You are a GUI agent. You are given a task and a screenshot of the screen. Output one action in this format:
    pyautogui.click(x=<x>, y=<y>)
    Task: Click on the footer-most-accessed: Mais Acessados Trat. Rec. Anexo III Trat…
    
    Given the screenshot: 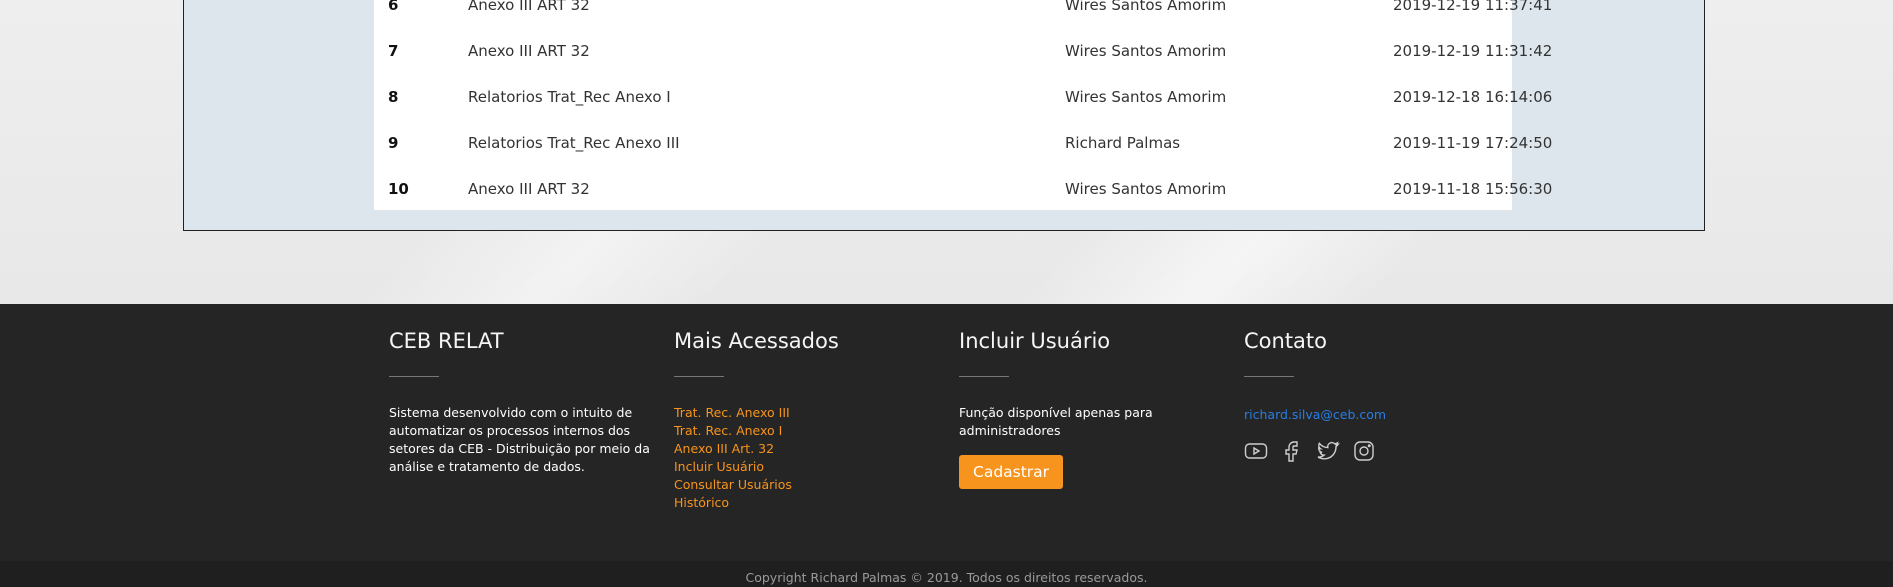 What is the action you would take?
    pyautogui.click(x=804, y=419)
    